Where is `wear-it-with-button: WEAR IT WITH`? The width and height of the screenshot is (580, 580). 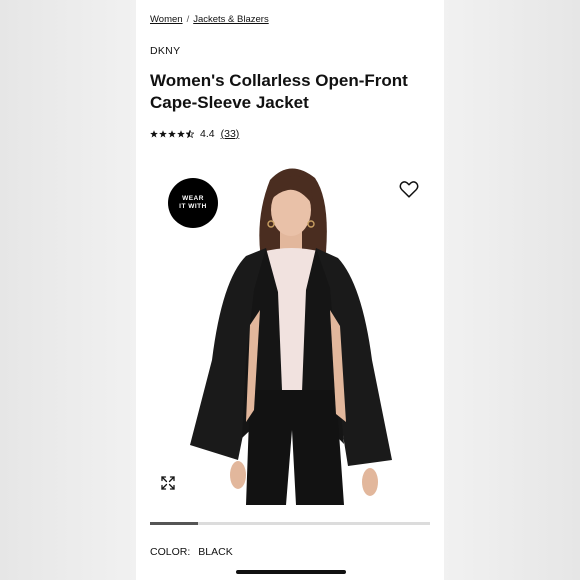 wear-it-with-button: WEAR IT WITH is located at coordinates (193, 203).